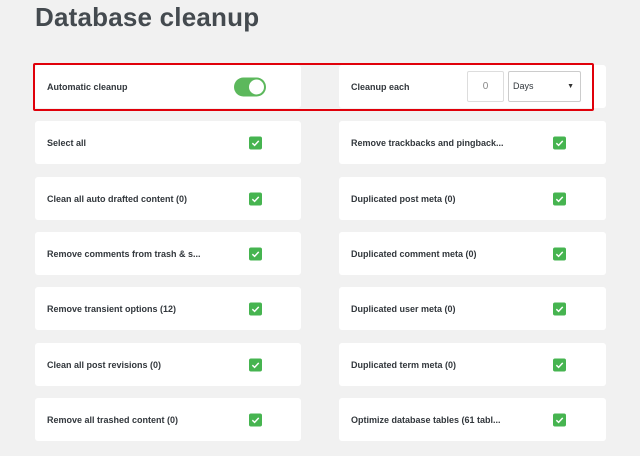 The image size is (640, 456). I want to click on cleanup-each-label: Cleanup each, so click(380, 86).